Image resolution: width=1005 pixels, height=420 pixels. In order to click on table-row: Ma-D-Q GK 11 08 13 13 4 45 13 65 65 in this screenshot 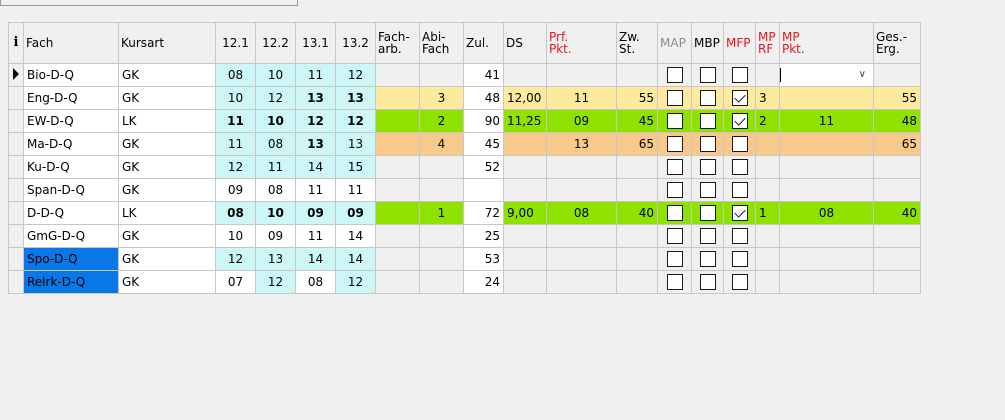, I will do `click(464, 144)`.